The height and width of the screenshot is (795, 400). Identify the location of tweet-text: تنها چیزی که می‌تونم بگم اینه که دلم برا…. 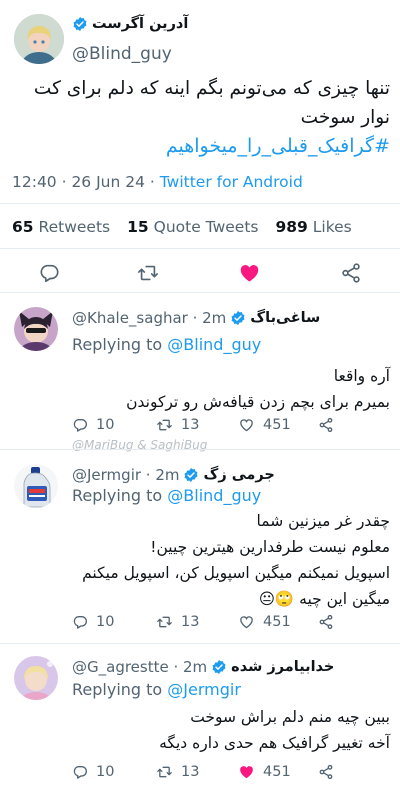
(201, 117).